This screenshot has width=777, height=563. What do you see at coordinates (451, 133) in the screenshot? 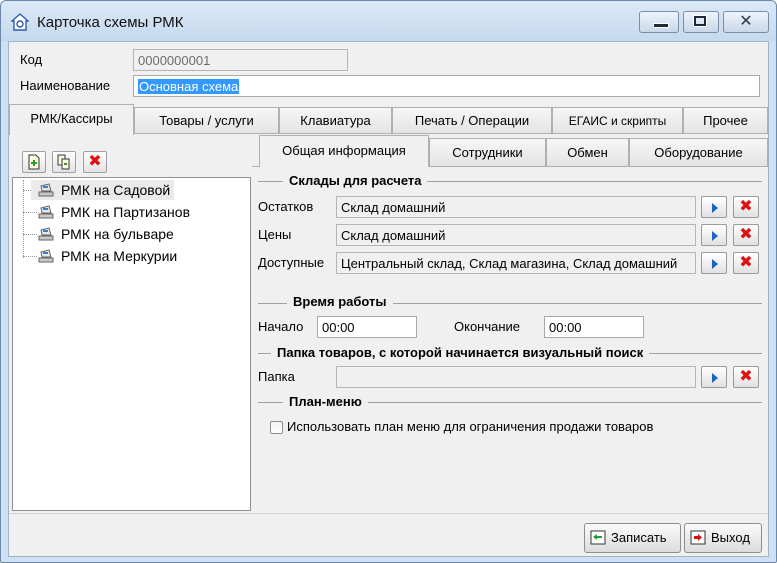
I see `tab-divider` at bounding box center [451, 133].